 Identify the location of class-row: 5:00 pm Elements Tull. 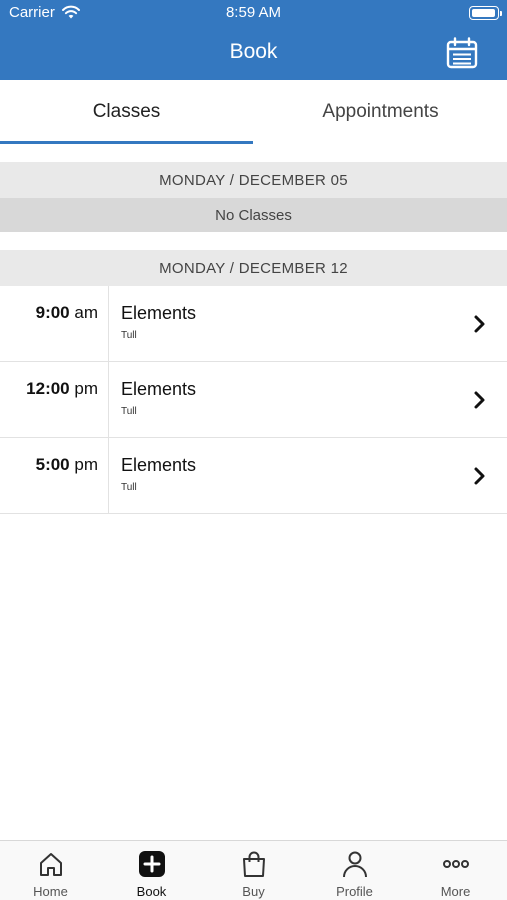
(253, 476).